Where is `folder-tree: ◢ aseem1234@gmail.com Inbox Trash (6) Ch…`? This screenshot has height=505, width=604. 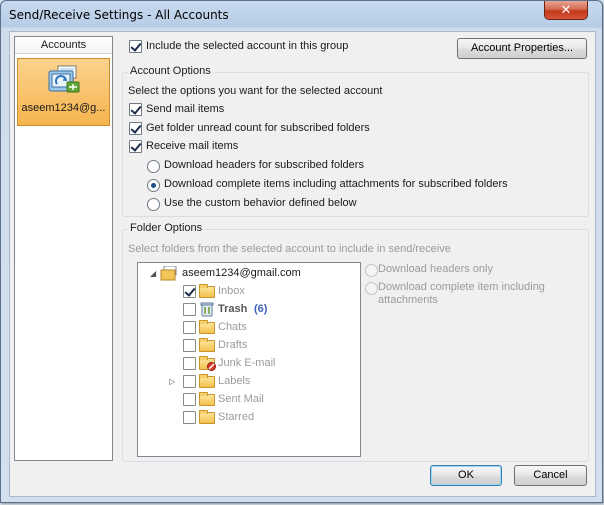 folder-tree: ◢ aseem1234@gmail.com Inbox Trash (6) Ch… is located at coordinates (249, 359).